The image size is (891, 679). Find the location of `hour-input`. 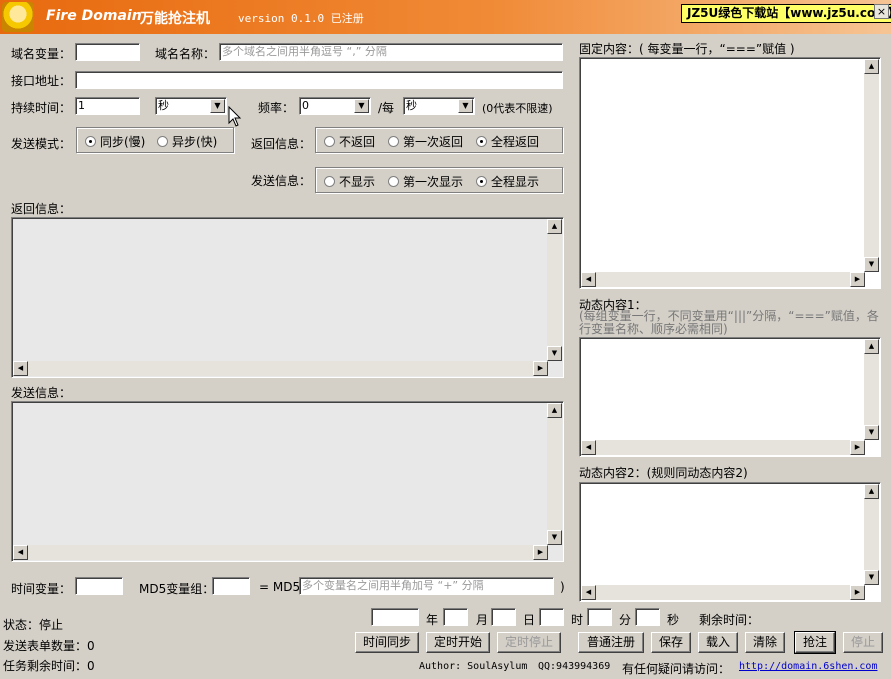

hour-input is located at coordinates (551, 617).